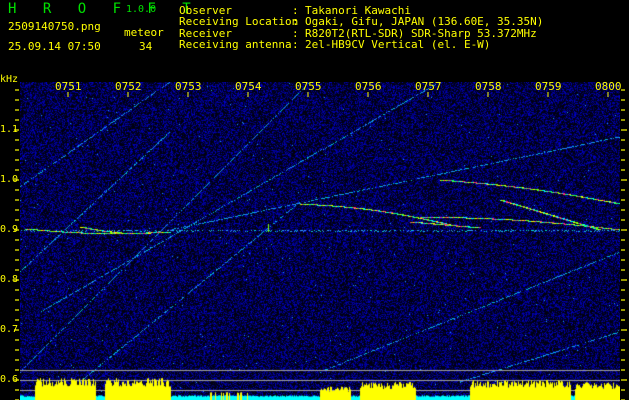 This screenshot has height=400, width=629. I want to click on y-tick-label: 0.8, so click(9, 279).